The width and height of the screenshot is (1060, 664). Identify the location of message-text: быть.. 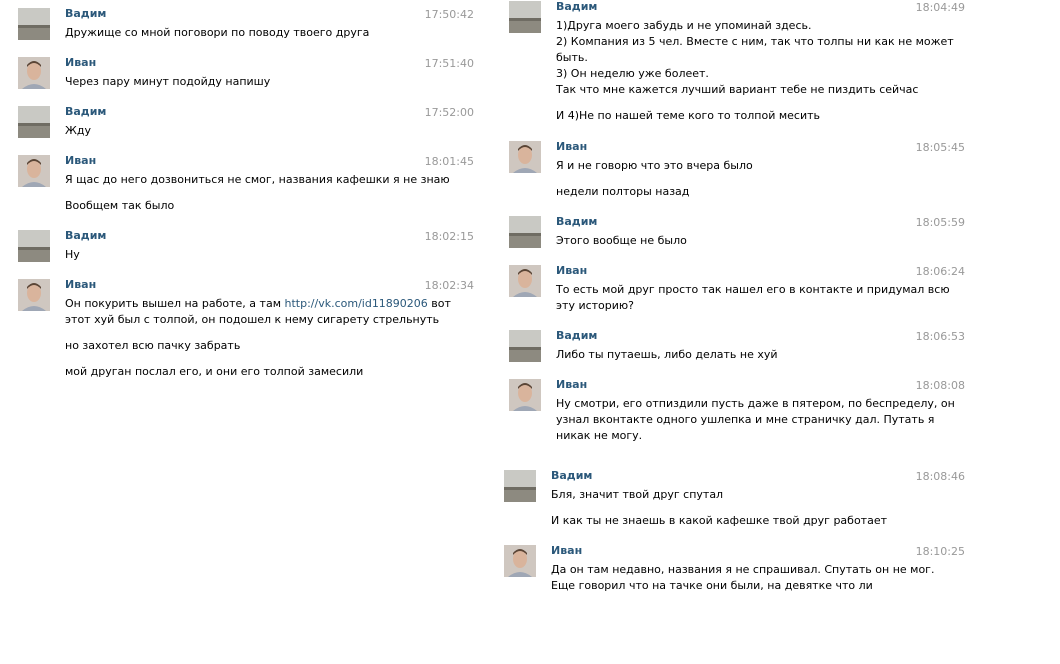
(572, 57).